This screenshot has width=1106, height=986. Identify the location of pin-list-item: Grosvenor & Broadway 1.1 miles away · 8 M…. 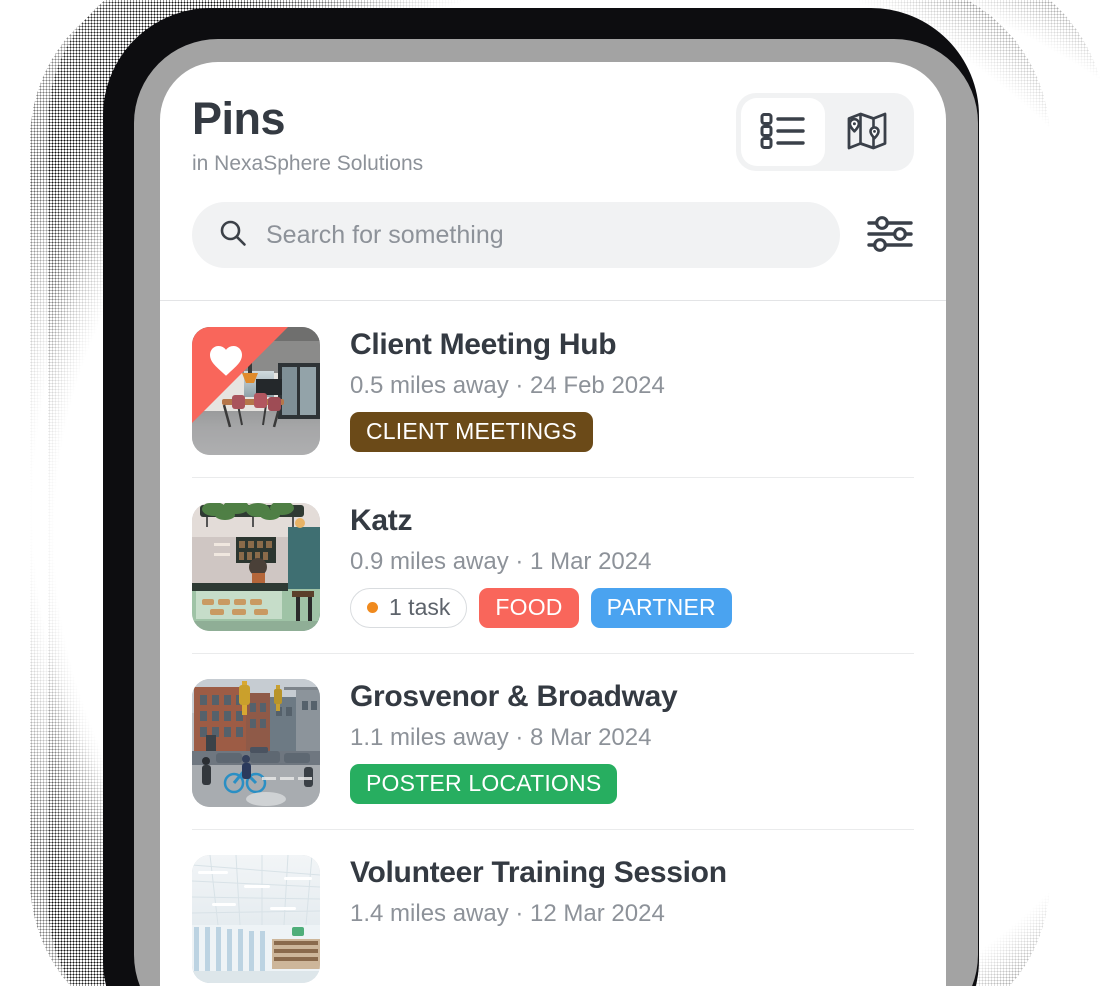
(553, 741).